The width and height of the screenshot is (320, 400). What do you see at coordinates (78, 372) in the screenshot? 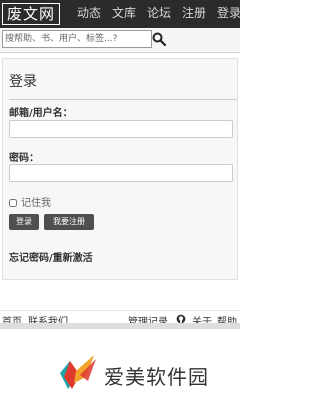
I see `watermark-logo-icon` at bounding box center [78, 372].